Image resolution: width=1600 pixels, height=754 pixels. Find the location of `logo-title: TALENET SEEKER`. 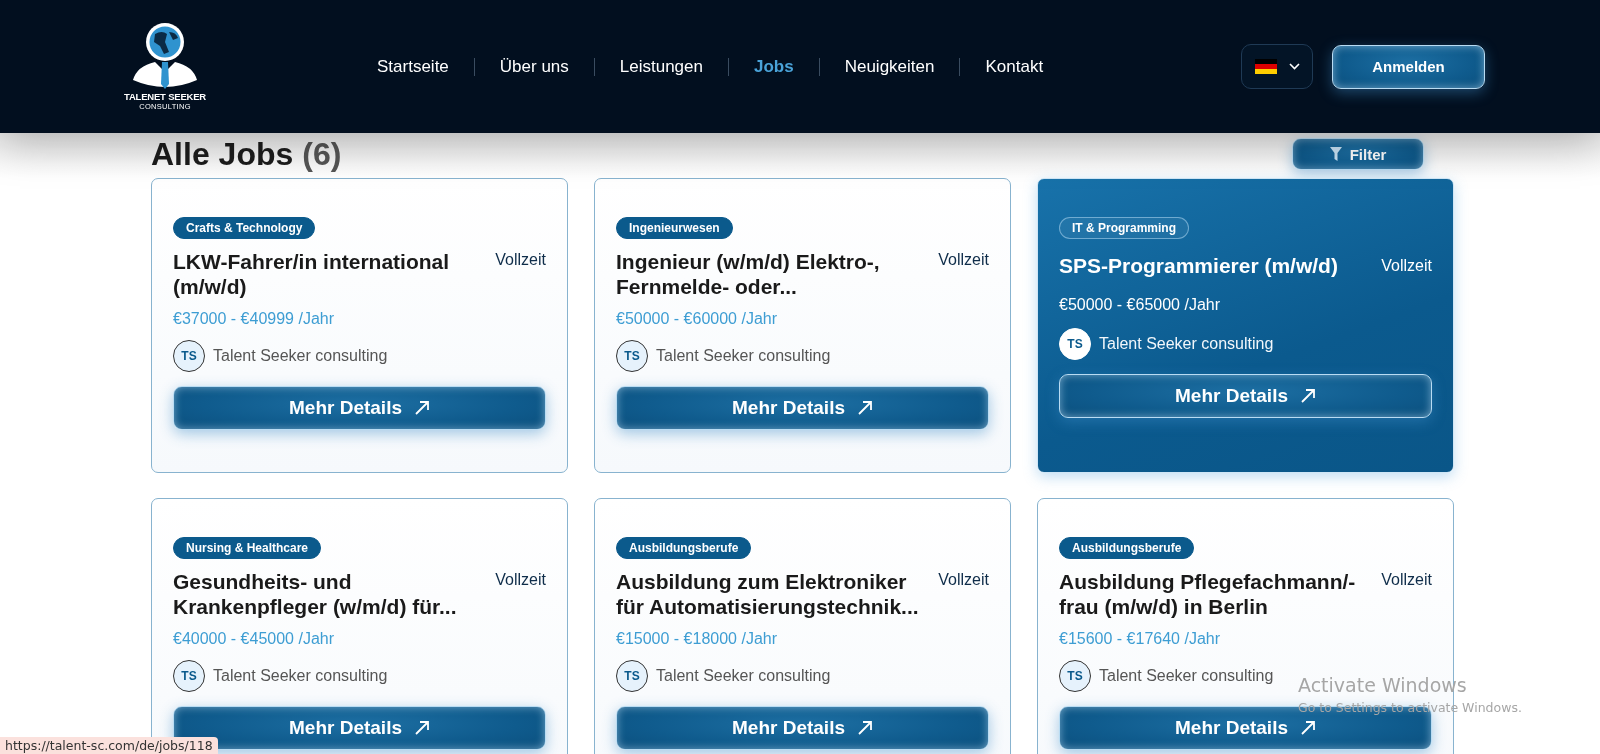

logo-title: TALENET SEEKER is located at coordinates (165, 96).